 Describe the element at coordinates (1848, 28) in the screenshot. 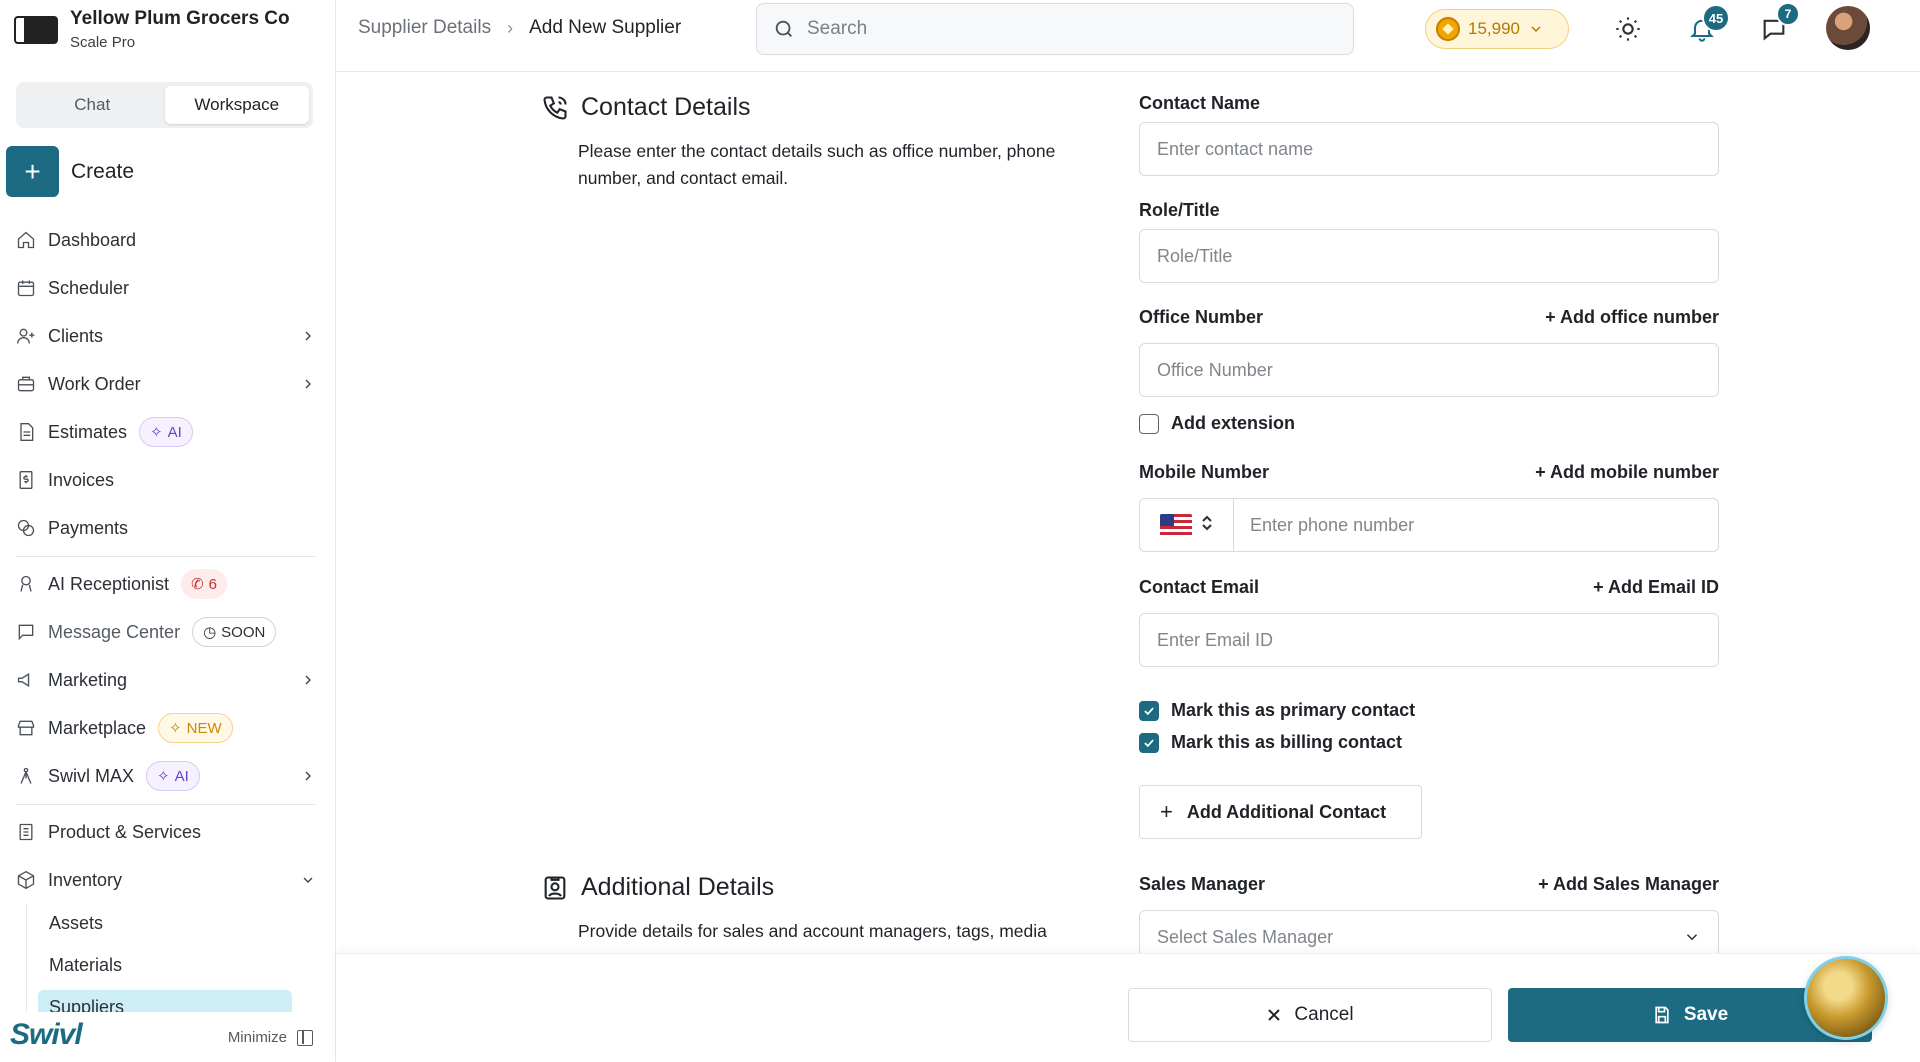

I see `avatar` at that location.